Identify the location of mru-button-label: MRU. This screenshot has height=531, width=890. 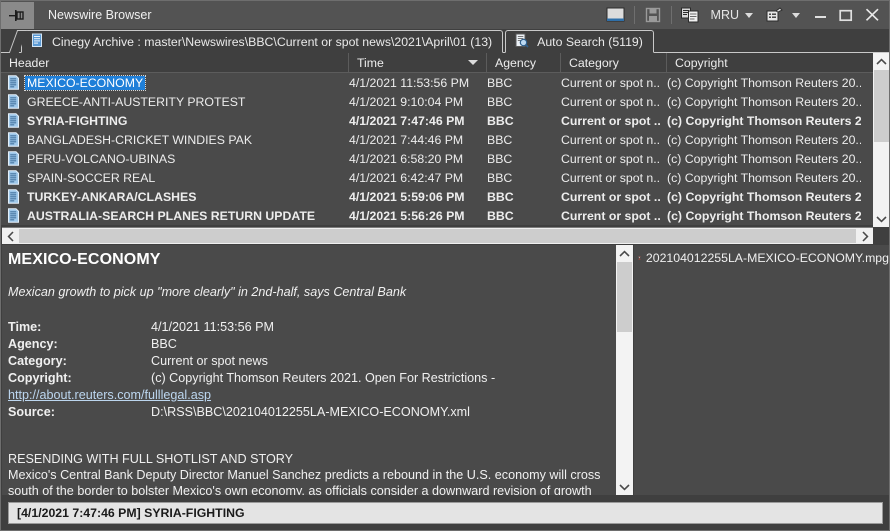
(724, 15).